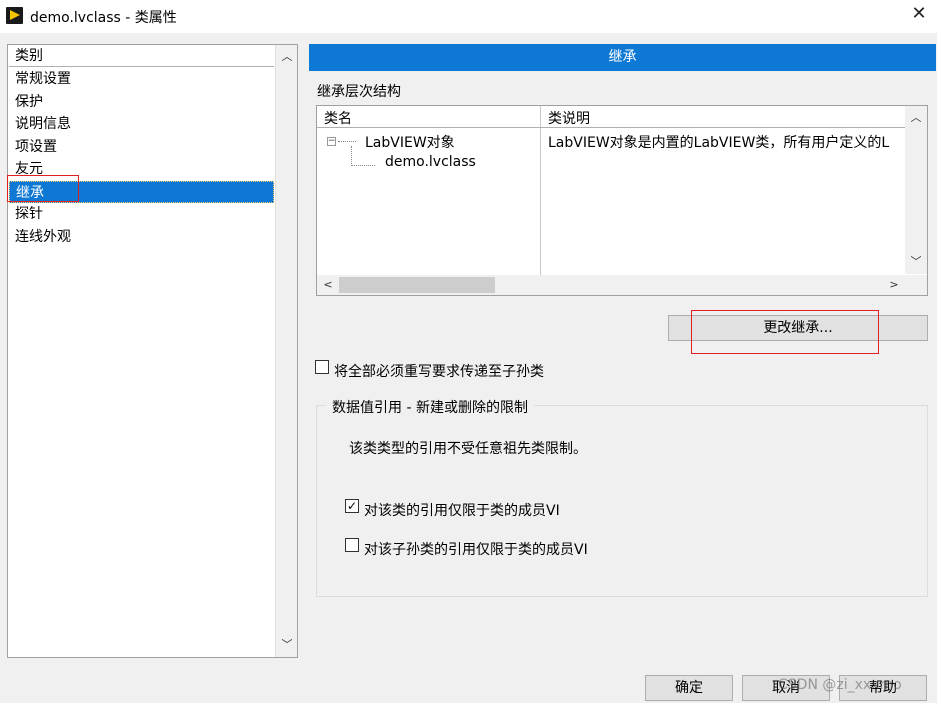  What do you see at coordinates (359, 92) in the screenshot?
I see `hierarchy-label: 继承层次结构` at bounding box center [359, 92].